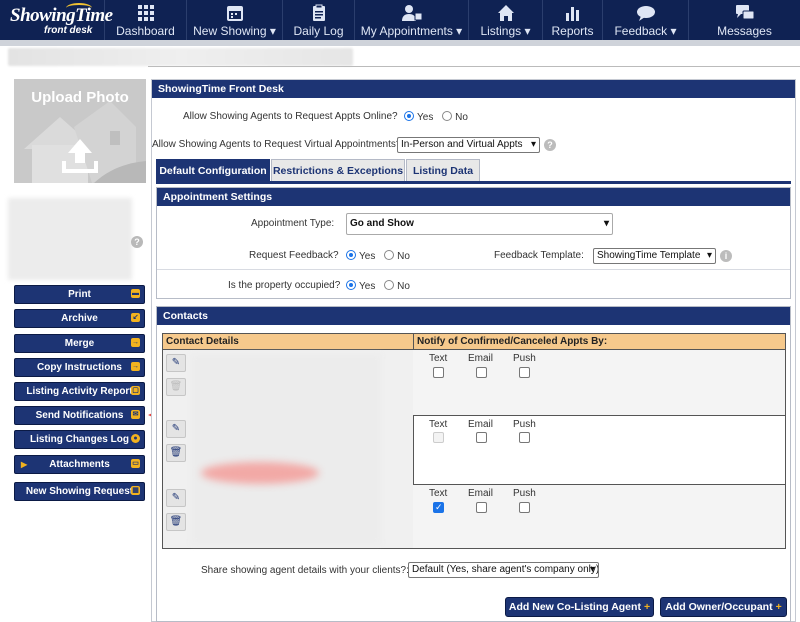  Describe the element at coordinates (213, 170) in the screenshot. I see `tab-default-configuration: Default Configuration` at that location.